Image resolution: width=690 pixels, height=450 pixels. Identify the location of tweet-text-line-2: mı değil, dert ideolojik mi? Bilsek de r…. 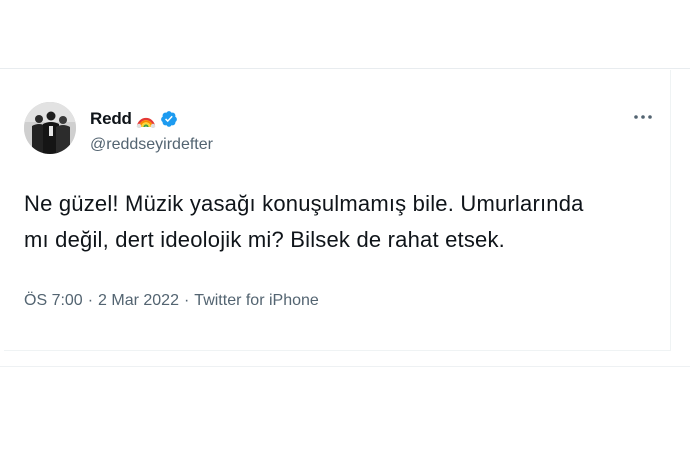
(264, 239).